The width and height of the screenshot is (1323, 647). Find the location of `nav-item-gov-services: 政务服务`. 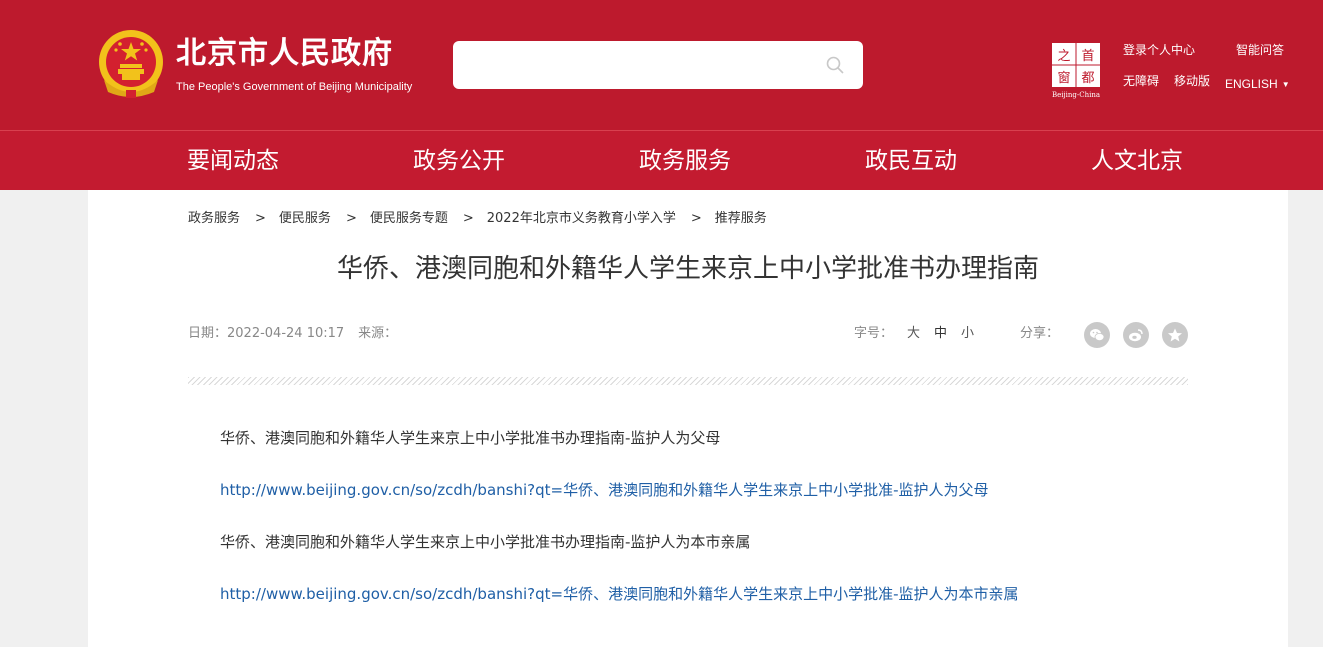

nav-item-gov-services: 政务服务 is located at coordinates (685, 161).